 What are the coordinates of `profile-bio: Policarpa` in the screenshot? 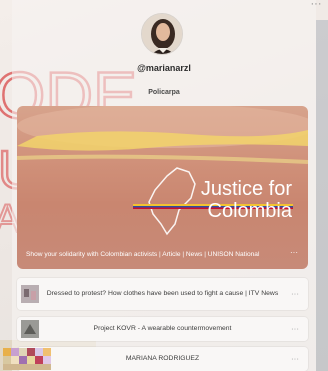 It's located at (164, 92).